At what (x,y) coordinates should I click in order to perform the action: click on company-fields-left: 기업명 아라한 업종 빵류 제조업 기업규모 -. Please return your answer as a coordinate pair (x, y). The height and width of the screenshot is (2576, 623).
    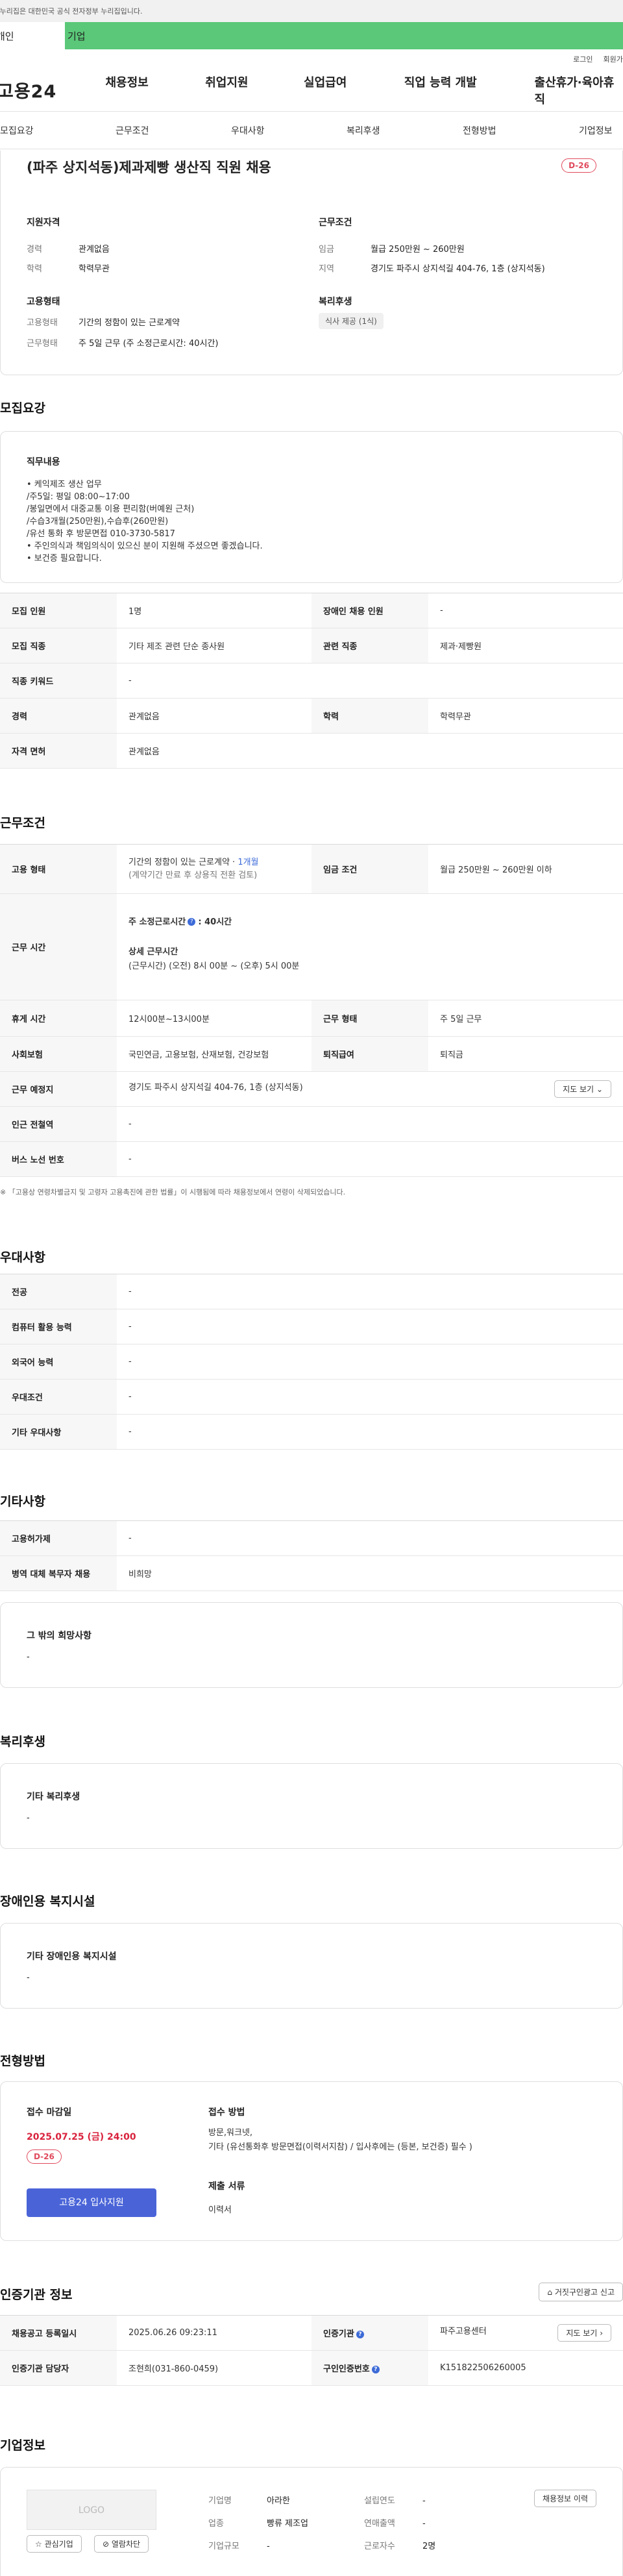
    Looking at the image, I should click on (258, 2524).